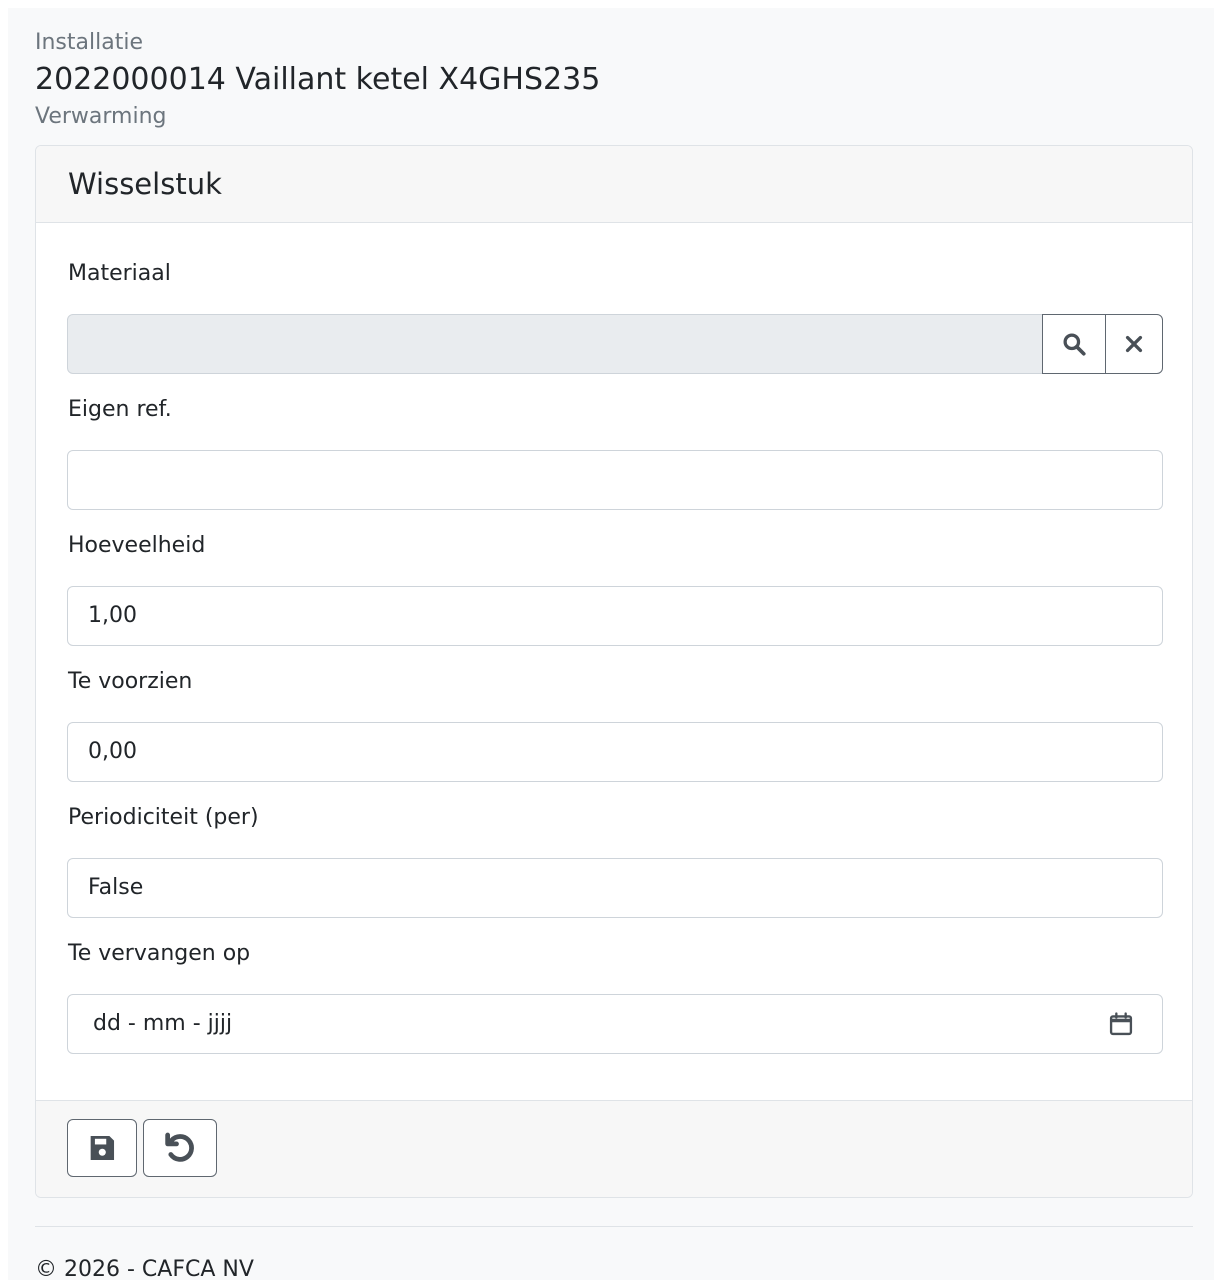 The image size is (1214, 1280). I want to click on te-voorzien-value: 0,00, so click(112, 751).